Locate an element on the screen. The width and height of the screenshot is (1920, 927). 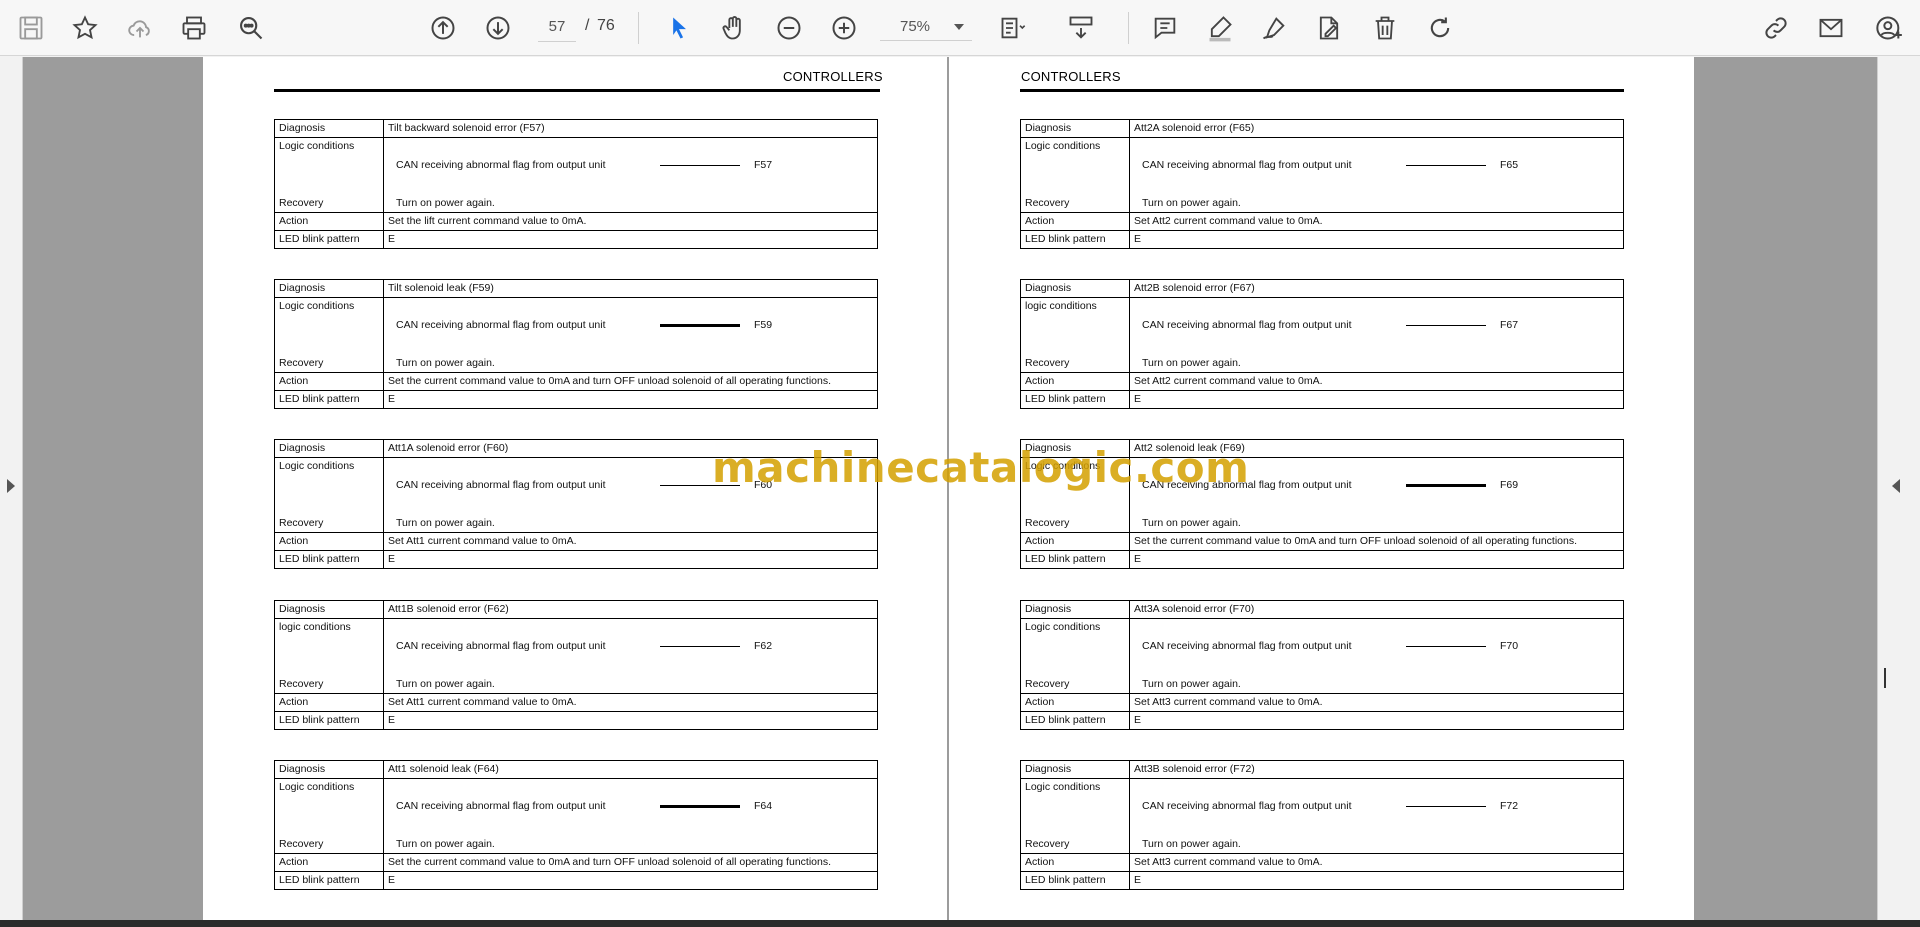
toolbar-divider is located at coordinates (1128, 28).